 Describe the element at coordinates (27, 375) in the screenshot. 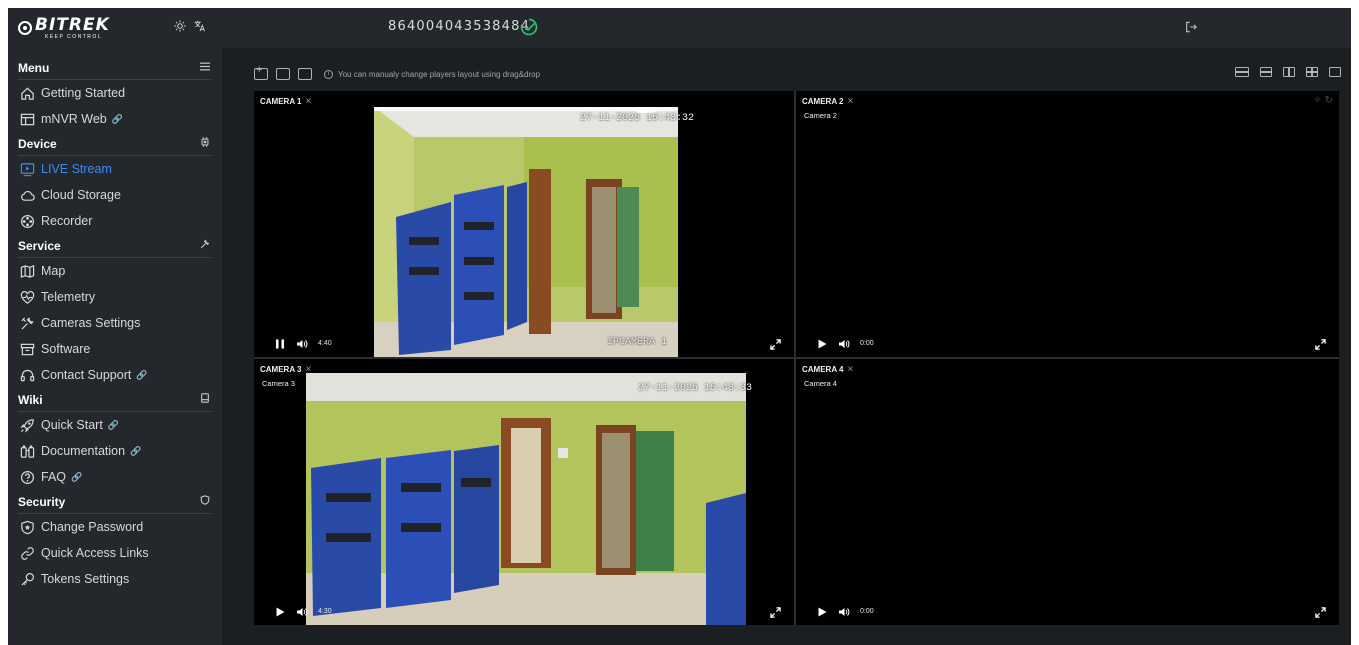

I see `headset-icon` at that location.